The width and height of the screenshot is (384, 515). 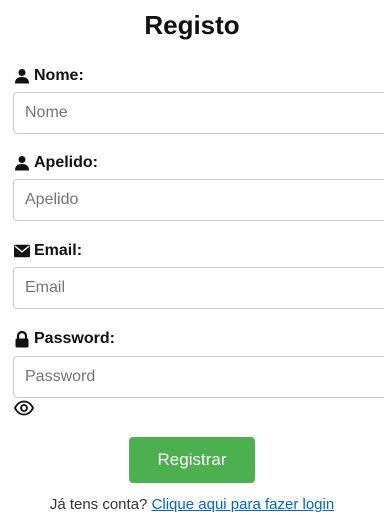 I want to click on nome-label-text: Nome:, so click(x=59, y=75).